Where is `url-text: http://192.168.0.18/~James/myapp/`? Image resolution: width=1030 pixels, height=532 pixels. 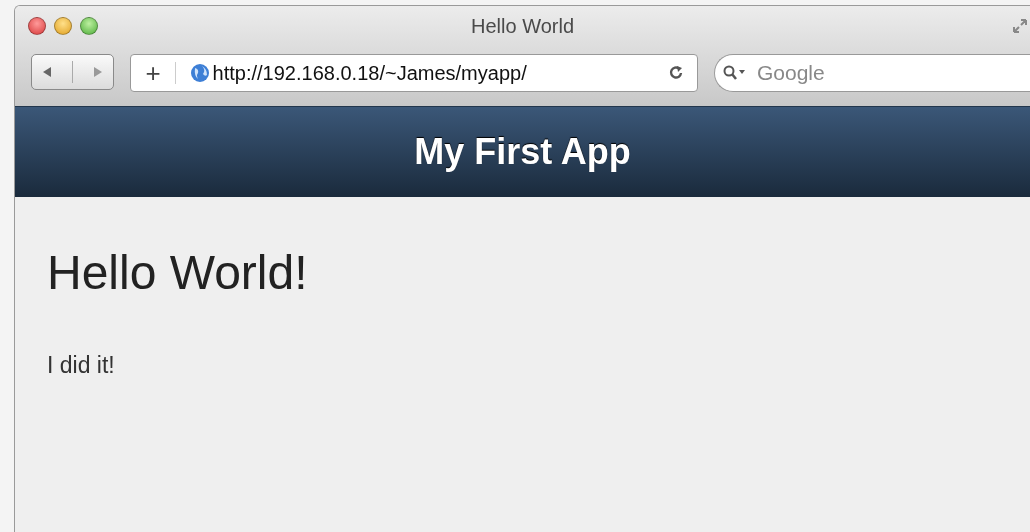 url-text: http://192.168.0.18/~James/myapp/ is located at coordinates (369, 73).